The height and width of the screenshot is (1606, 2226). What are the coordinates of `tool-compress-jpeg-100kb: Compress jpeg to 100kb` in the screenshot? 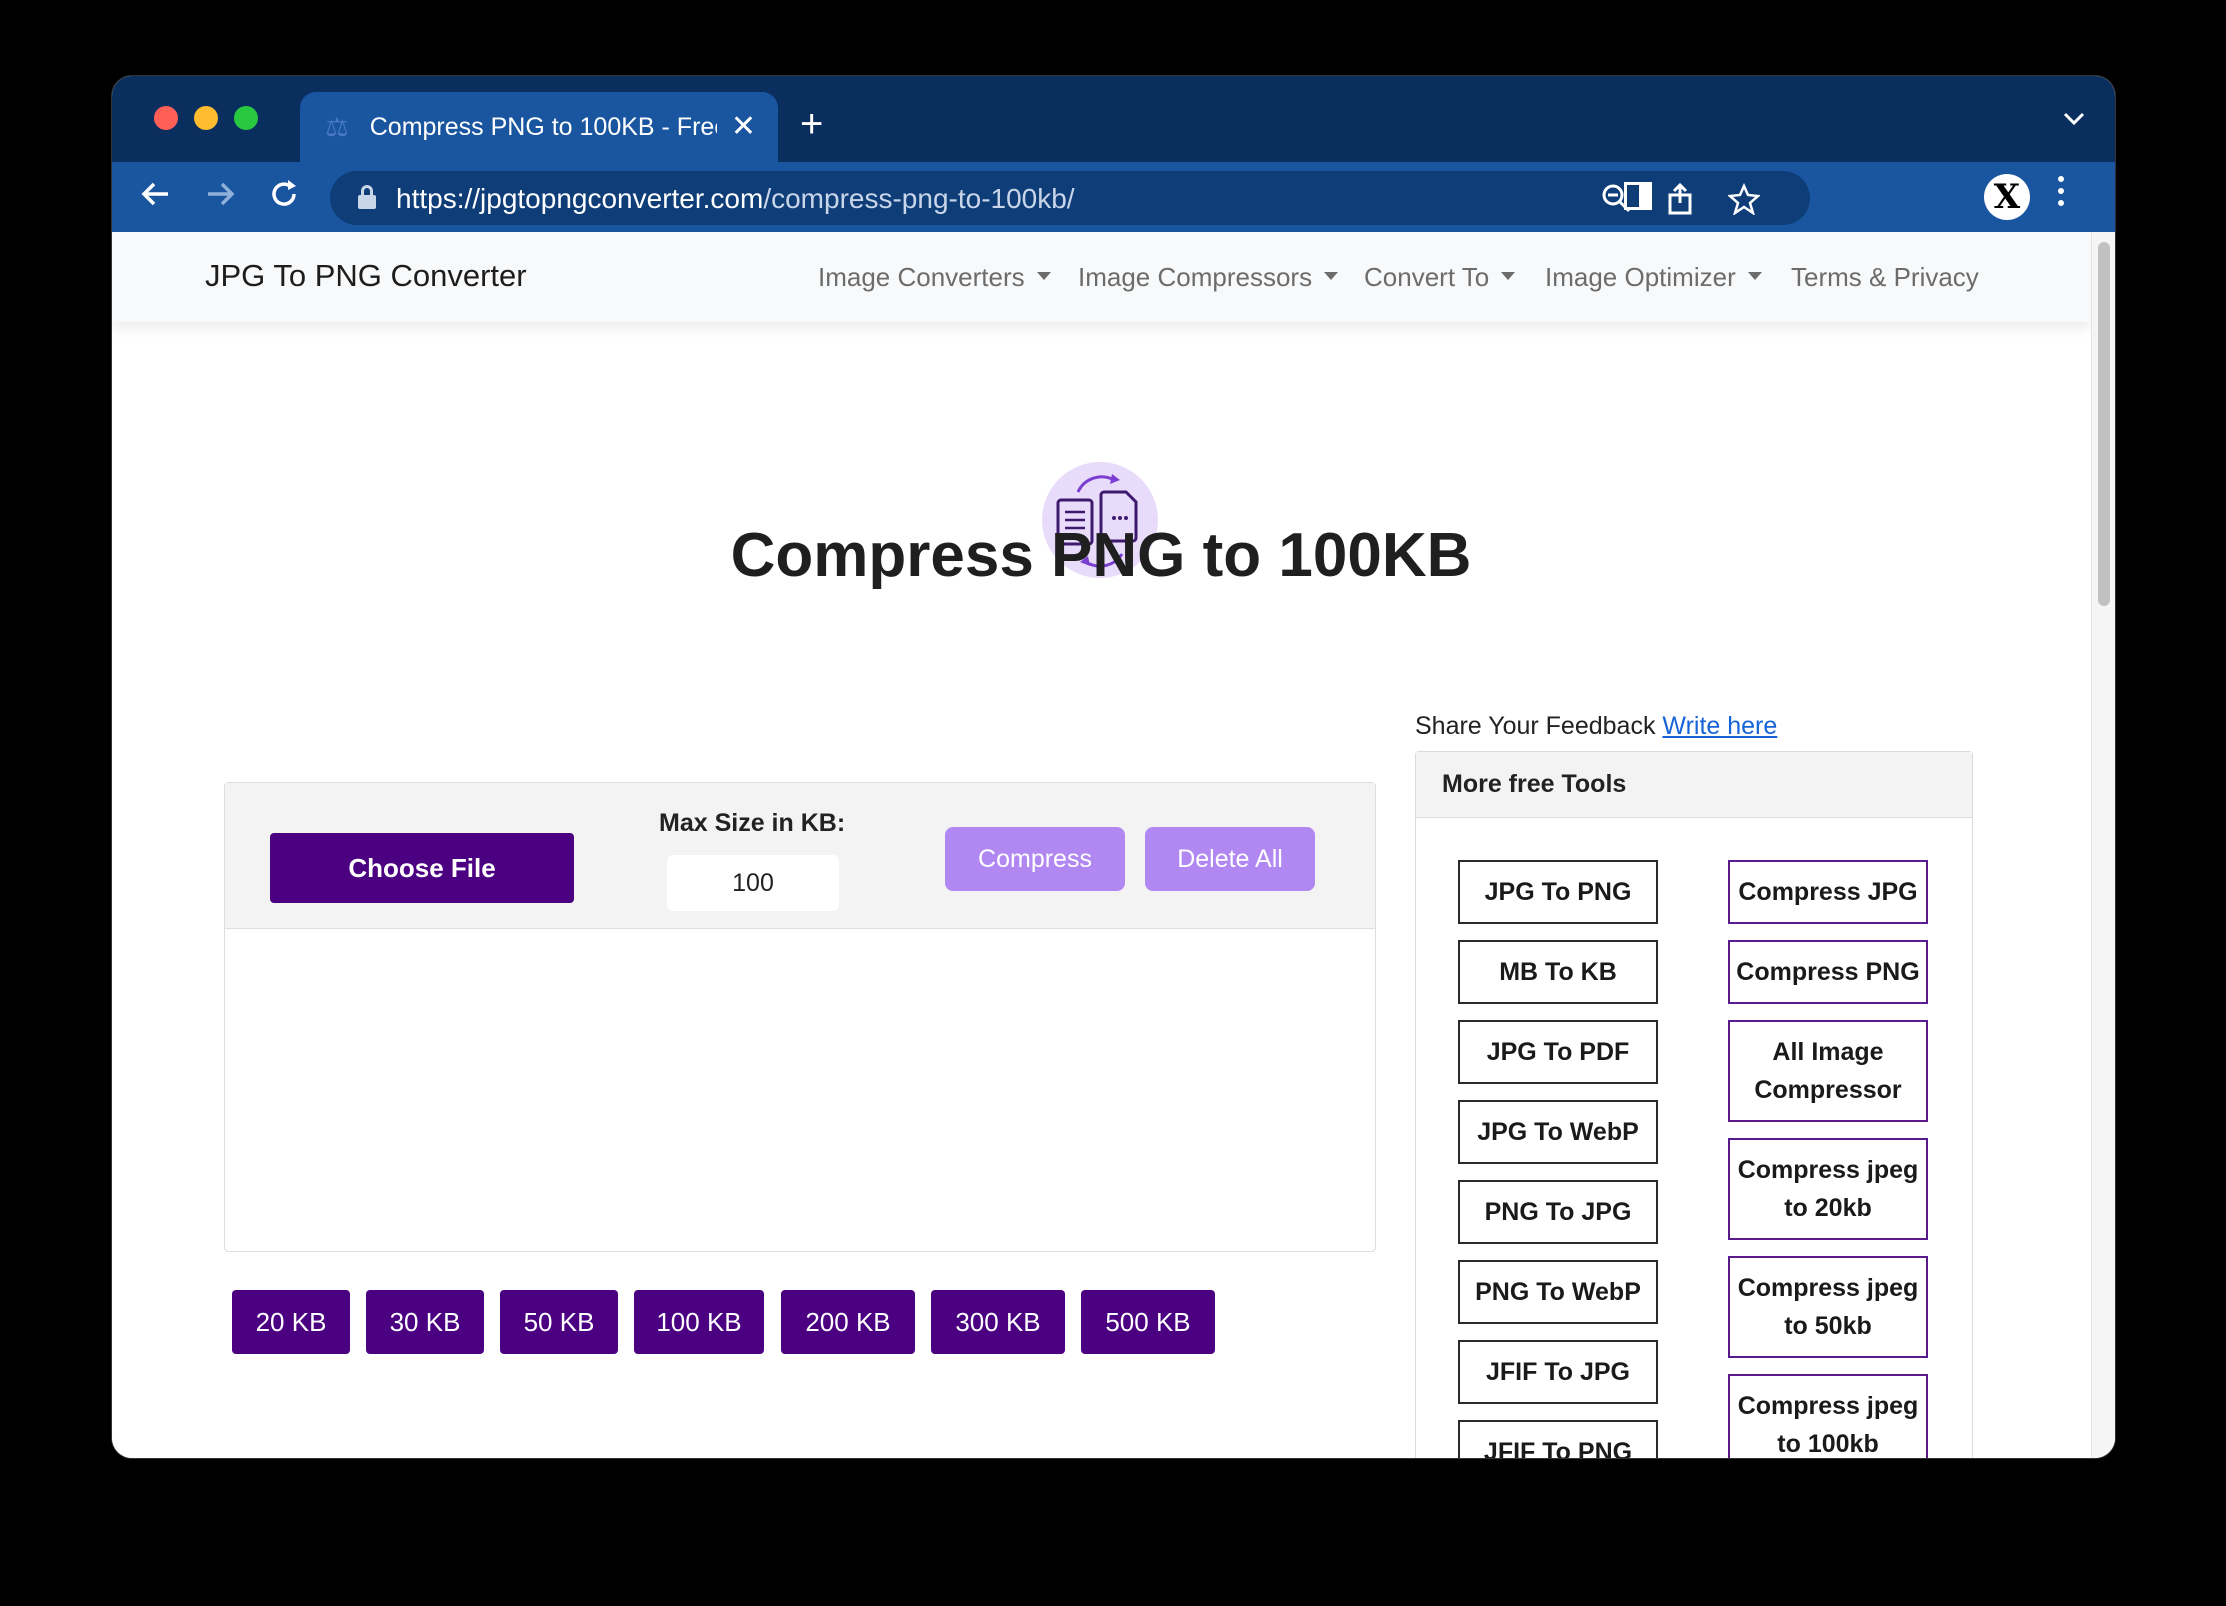 It's located at (1828, 1416).